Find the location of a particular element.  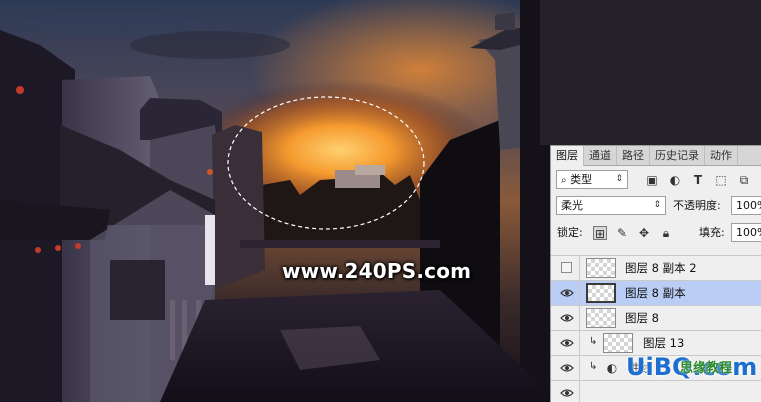

adjustment-layer-icon: ◐ is located at coordinates (612, 368).